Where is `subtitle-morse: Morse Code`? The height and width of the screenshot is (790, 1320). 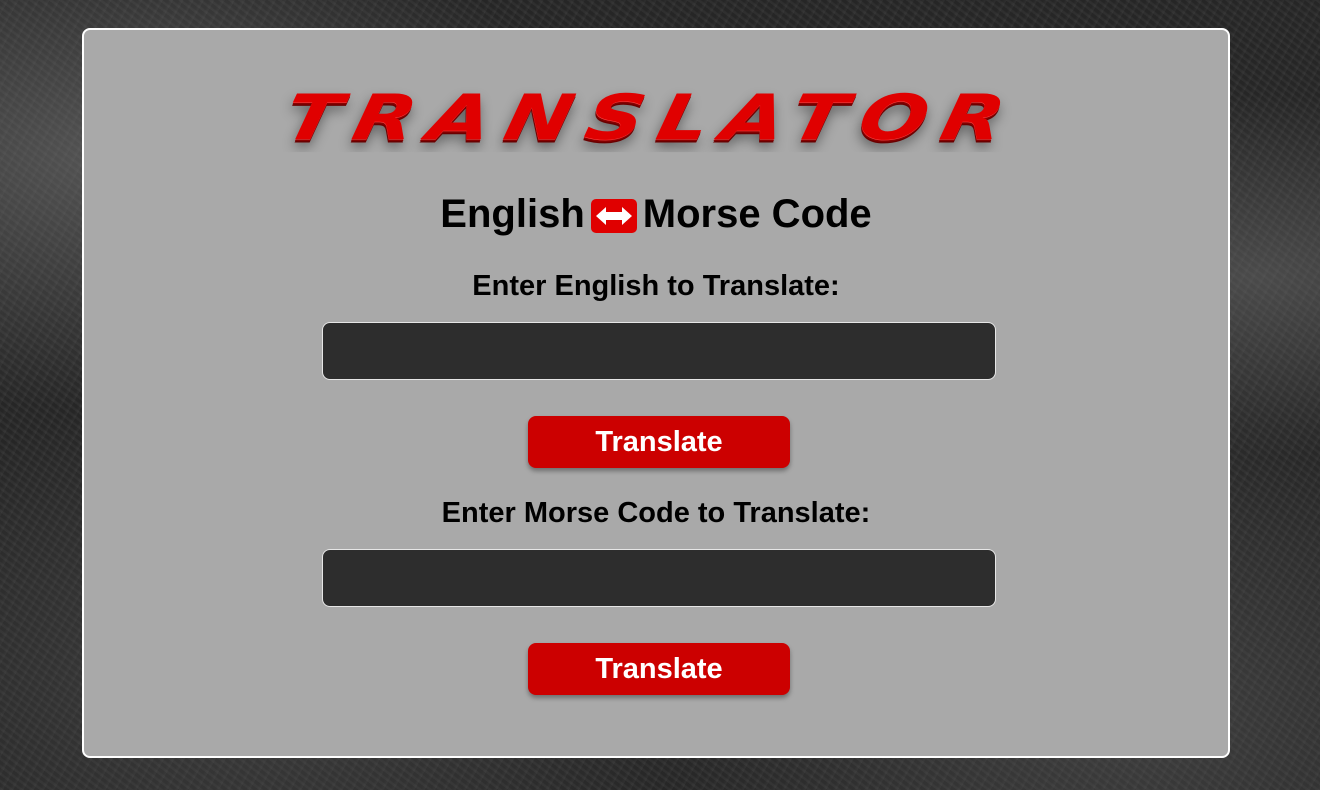 subtitle-morse: Morse Code is located at coordinates (757, 214).